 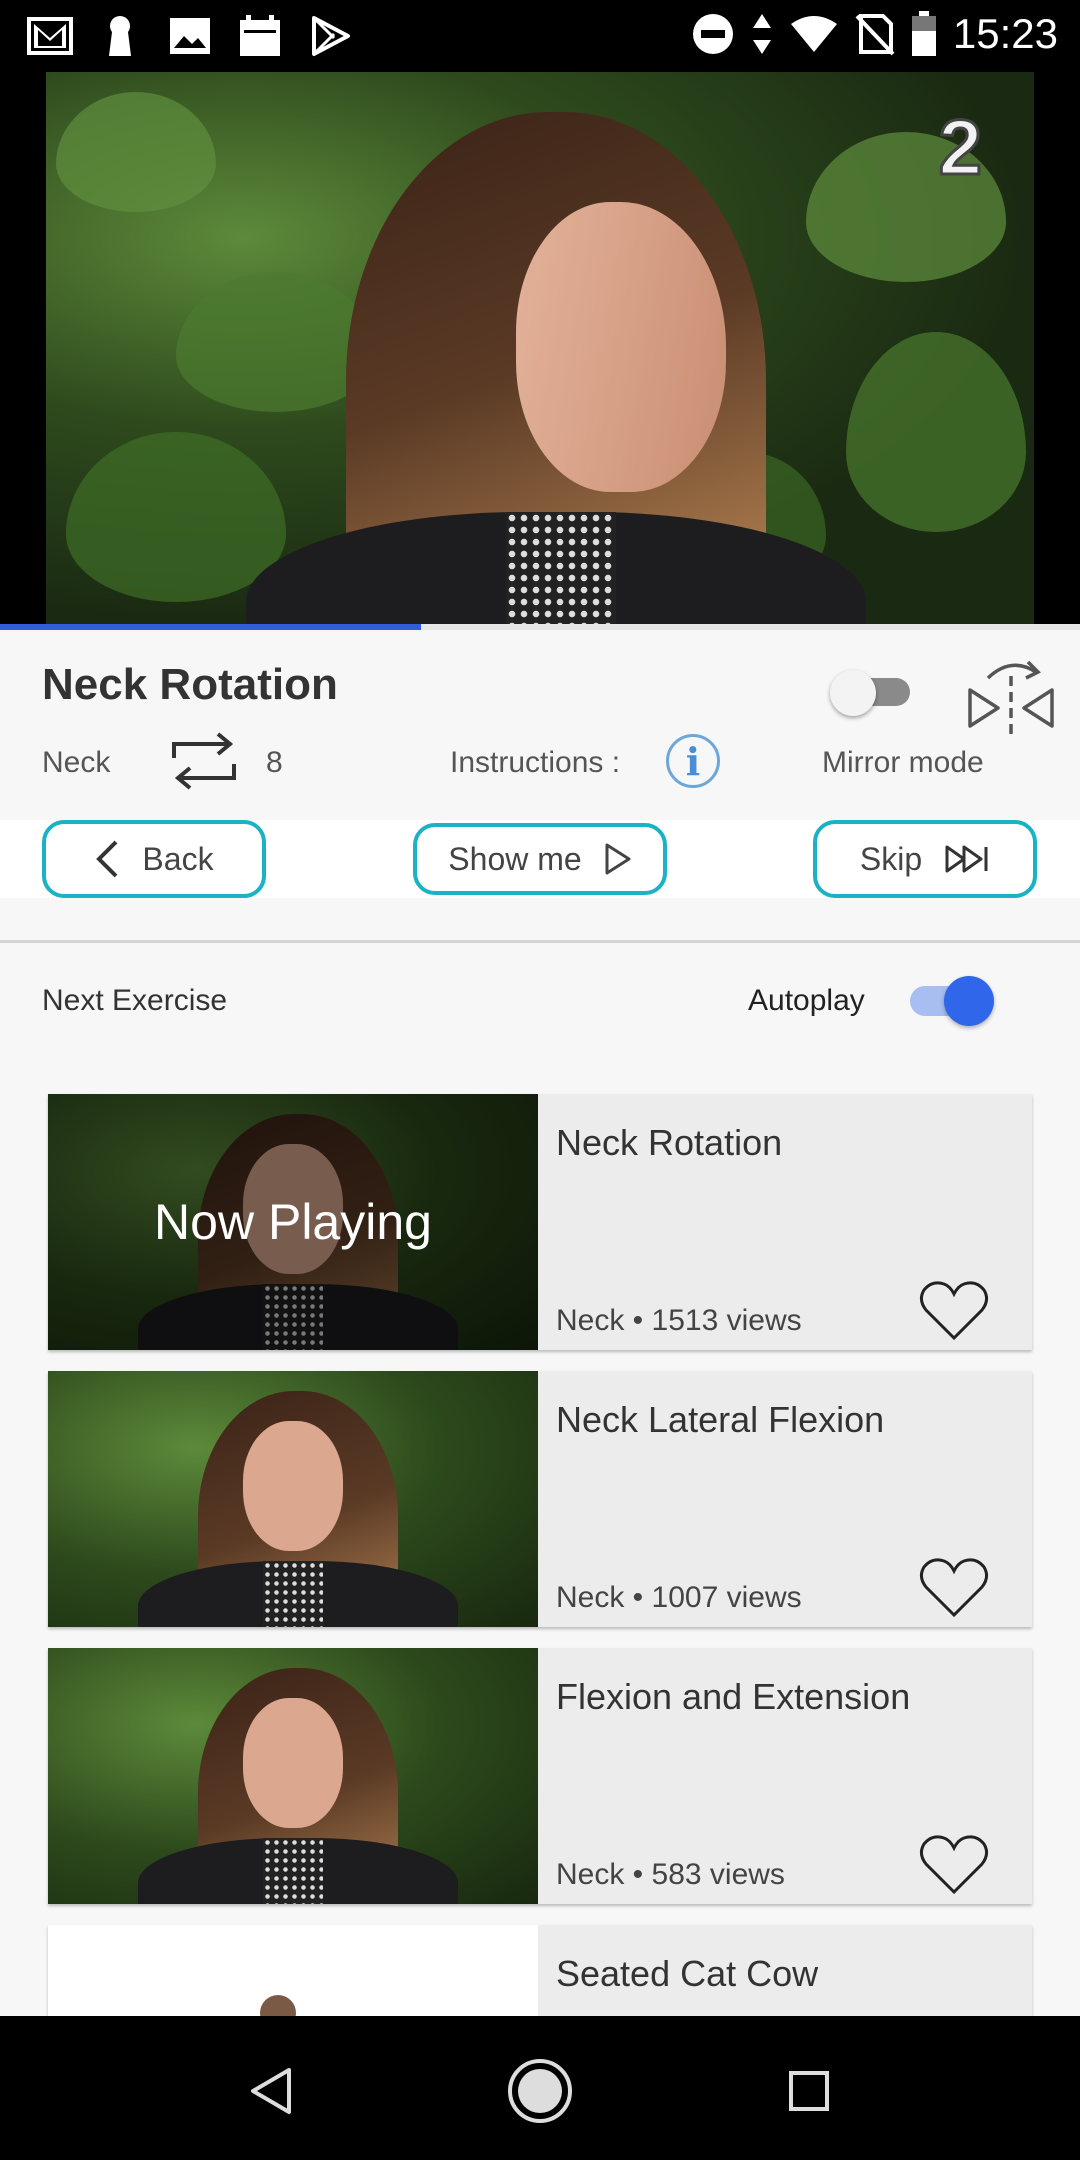 I want to click on home-circle-icon, so click(x=540, y=2091).